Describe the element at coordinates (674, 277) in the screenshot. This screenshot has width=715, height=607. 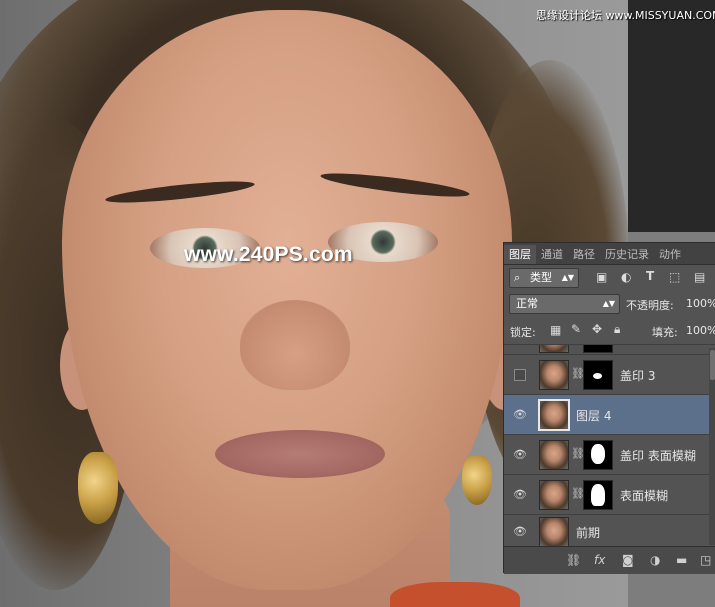
I see `shape-filter-icon: ⬚` at that location.